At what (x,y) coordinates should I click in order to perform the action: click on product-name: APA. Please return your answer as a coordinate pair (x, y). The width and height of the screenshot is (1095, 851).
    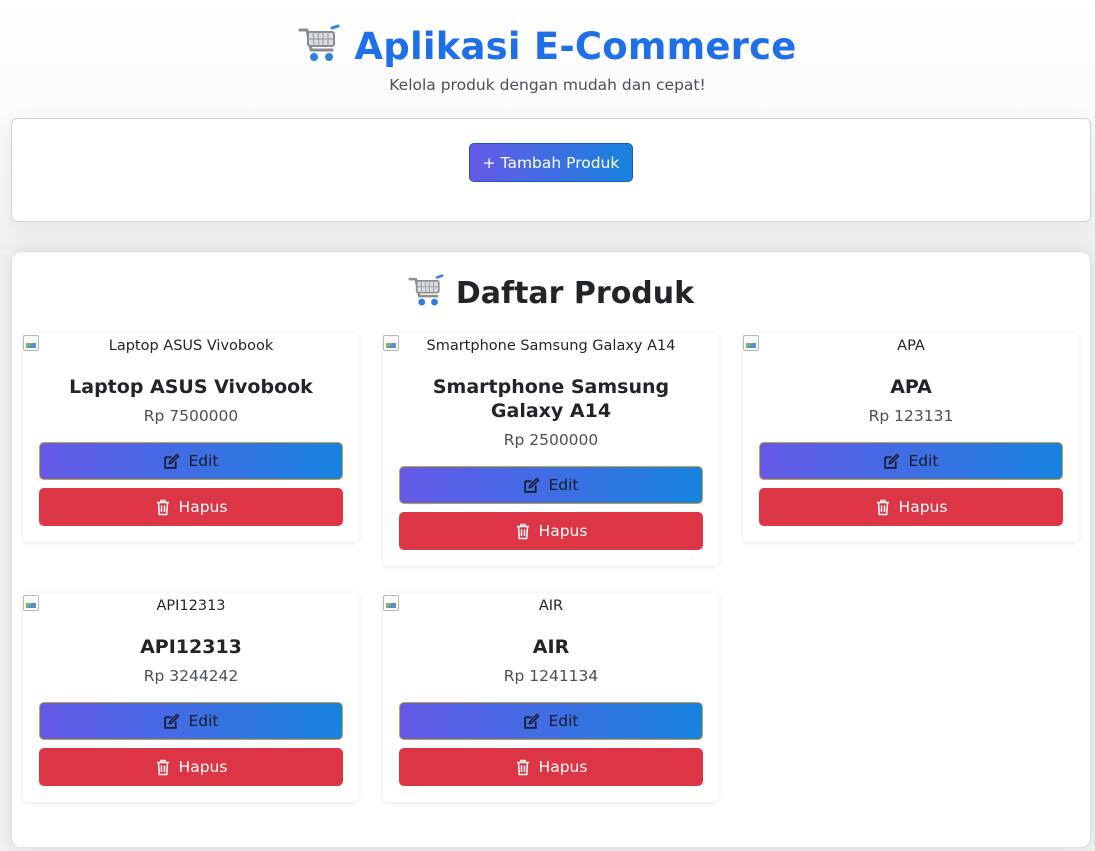
    Looking at the image, I should click on (911, 387).